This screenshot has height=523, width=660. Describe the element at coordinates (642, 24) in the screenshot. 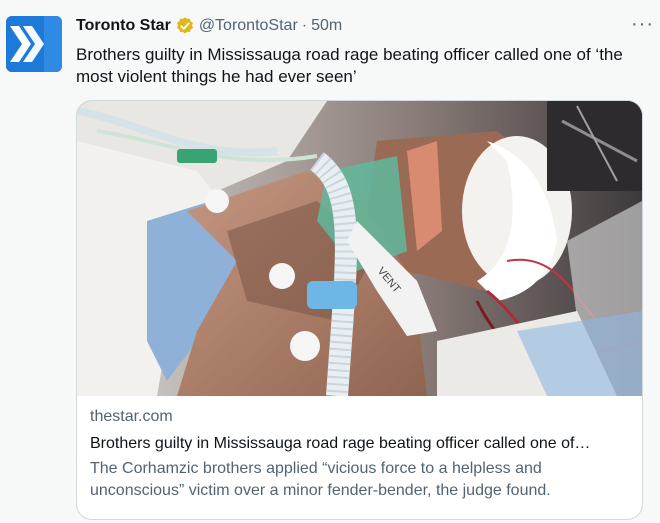

I see `more-options-icon: ···` at that location.